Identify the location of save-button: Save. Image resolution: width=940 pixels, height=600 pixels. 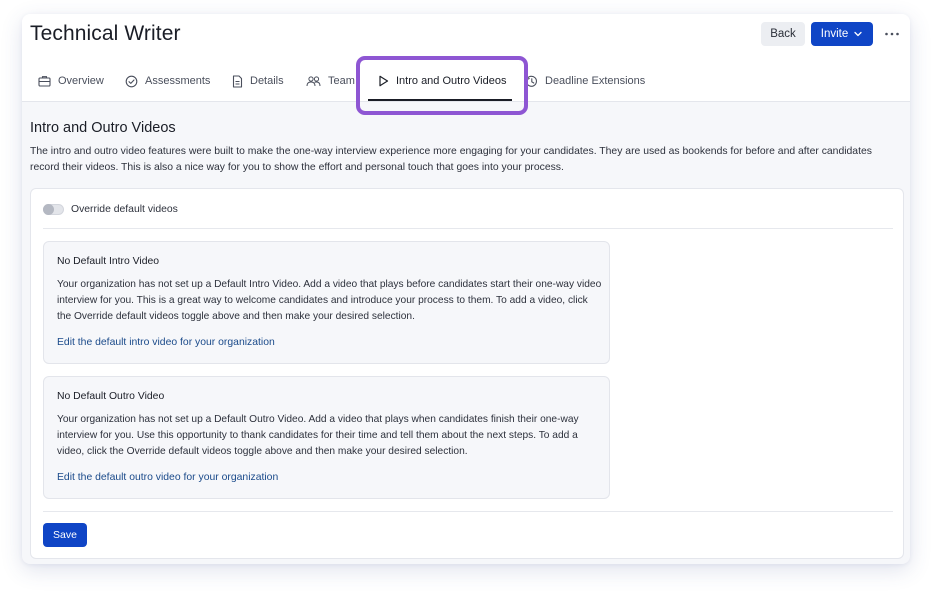
(65, 535).